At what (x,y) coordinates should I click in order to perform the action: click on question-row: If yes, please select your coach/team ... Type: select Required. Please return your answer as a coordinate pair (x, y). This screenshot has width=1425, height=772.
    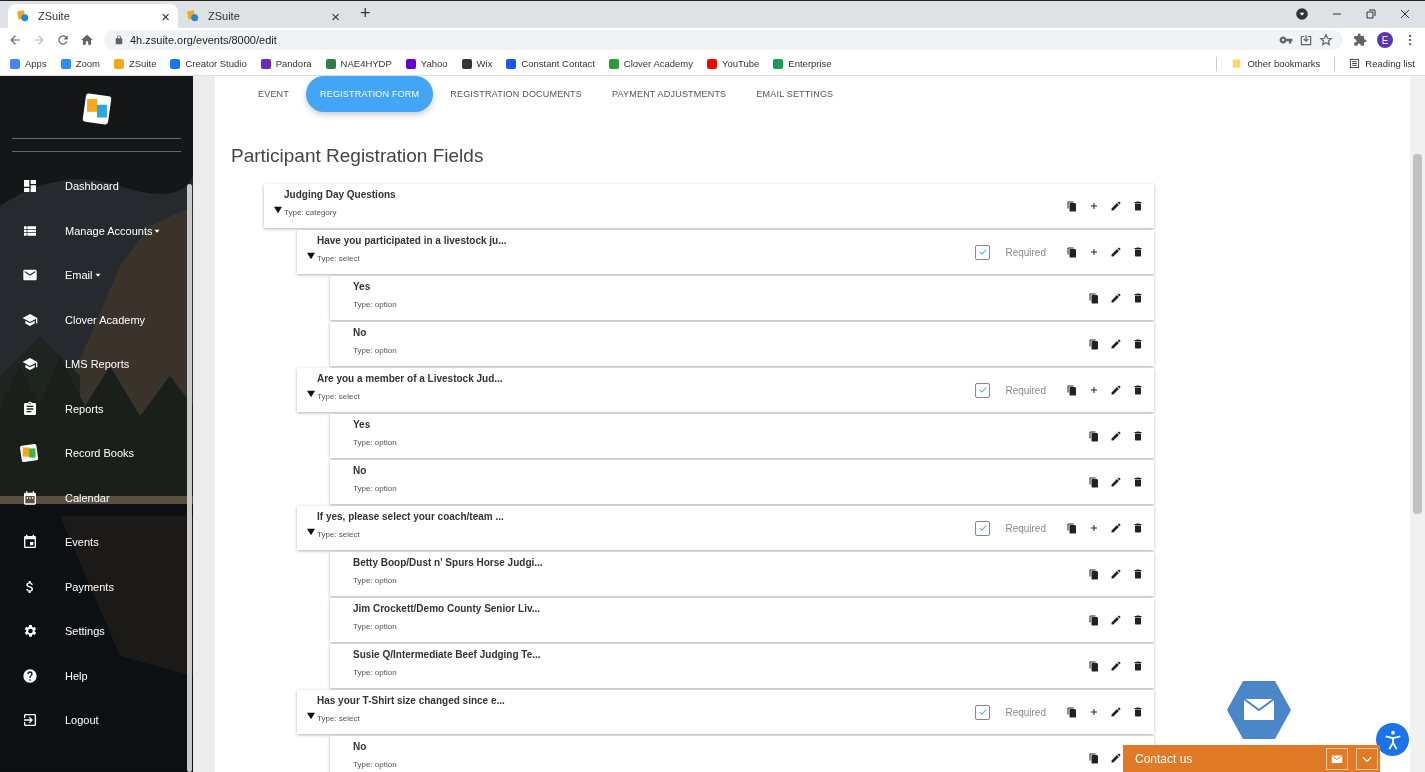
    Looking at the image, I should click on (725, 528).